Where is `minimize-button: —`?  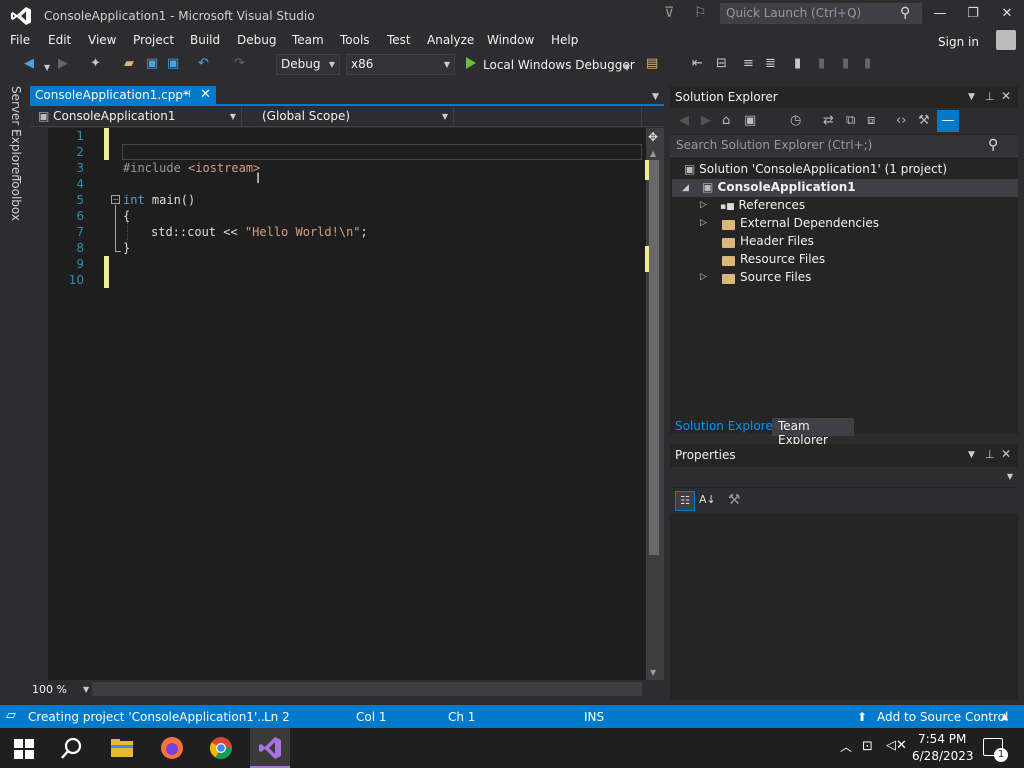
minimize-button: — is located at coordinates (940, 14).